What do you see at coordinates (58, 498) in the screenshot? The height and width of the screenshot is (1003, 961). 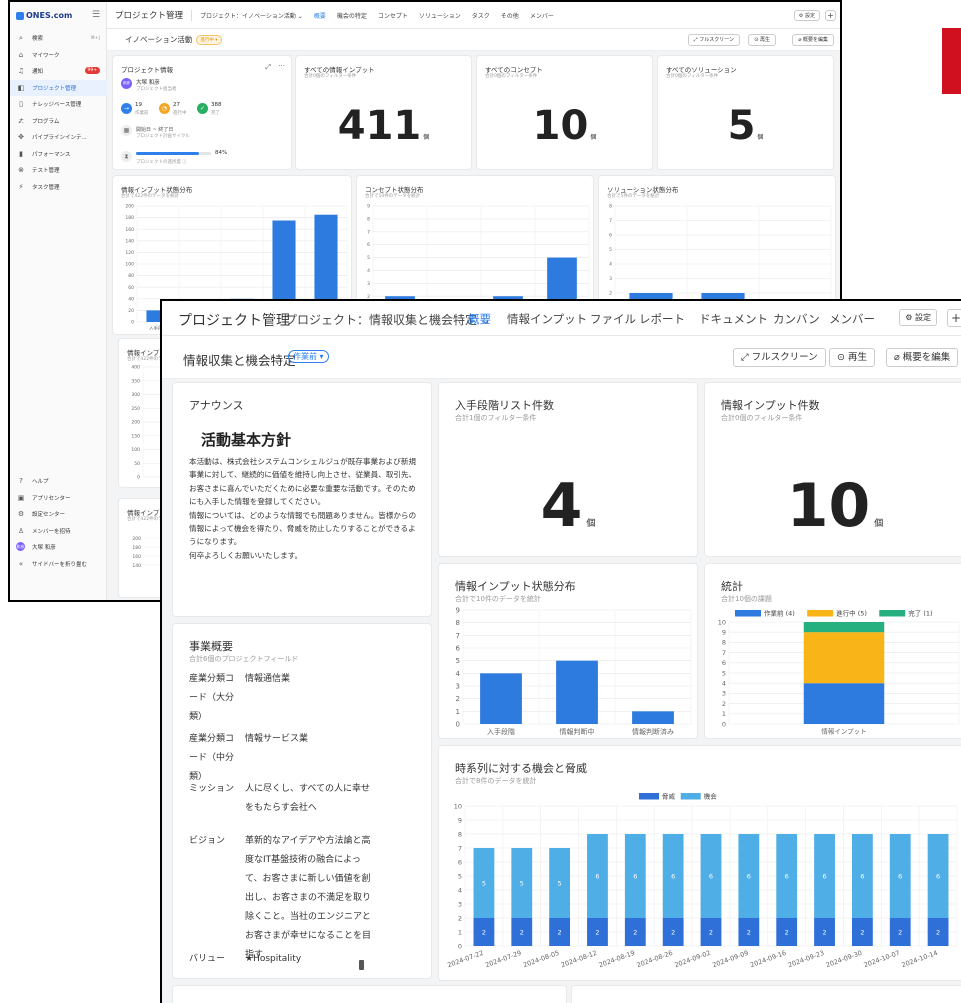 I see `sidebar-item-app-center: ▣ アプリセンター` at bounding box center [58, 498].